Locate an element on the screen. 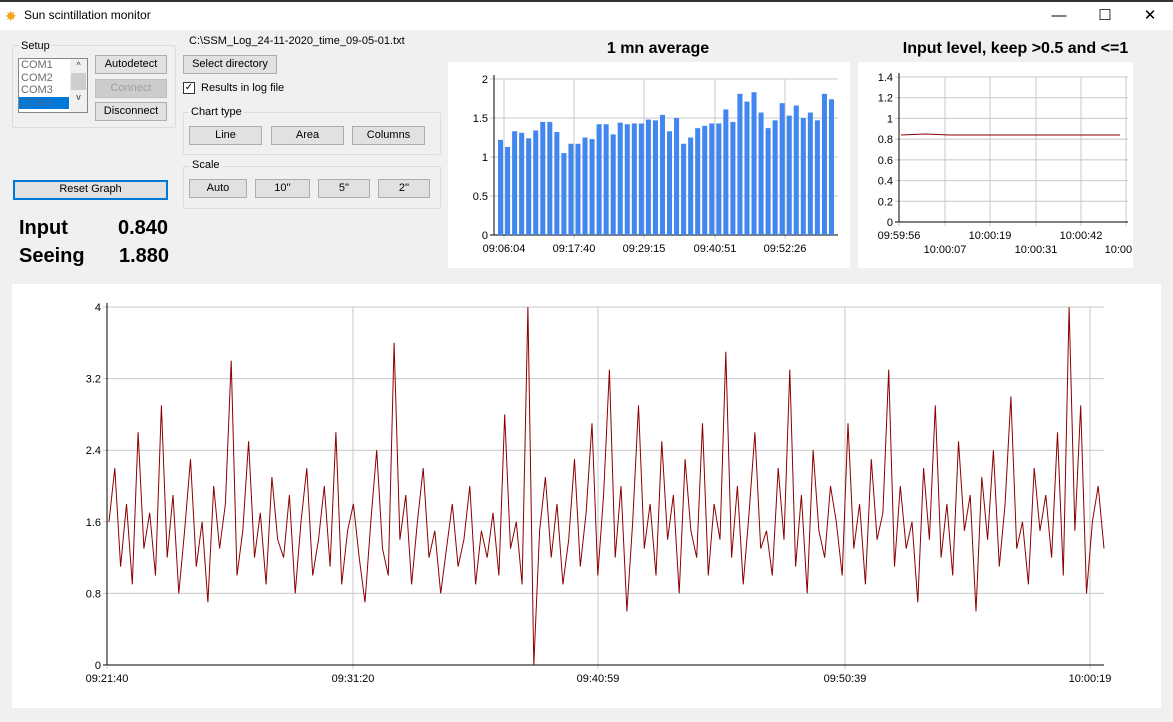  y-tick-label: 1.6 is located at coordinates (93, 523).